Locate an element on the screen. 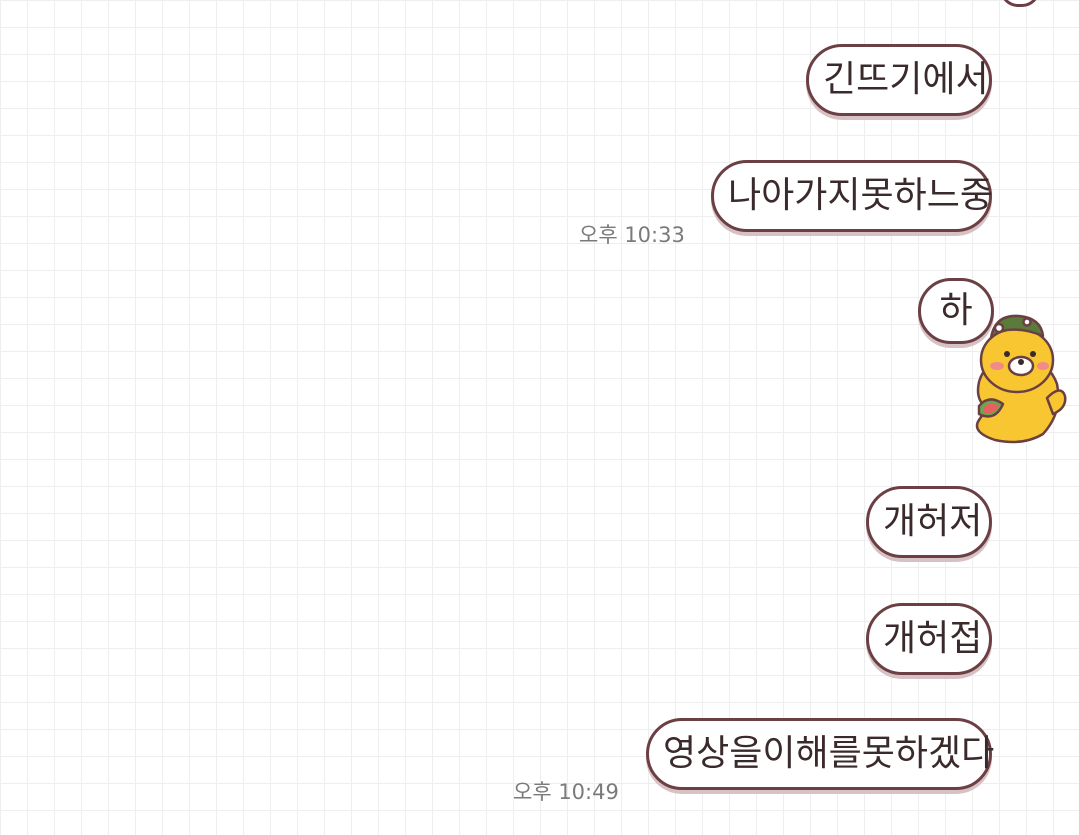 This screenshot has height=835, width=1079. message-bubble: 영상을이해를못하겠다 is located at coordinates (820, 754).